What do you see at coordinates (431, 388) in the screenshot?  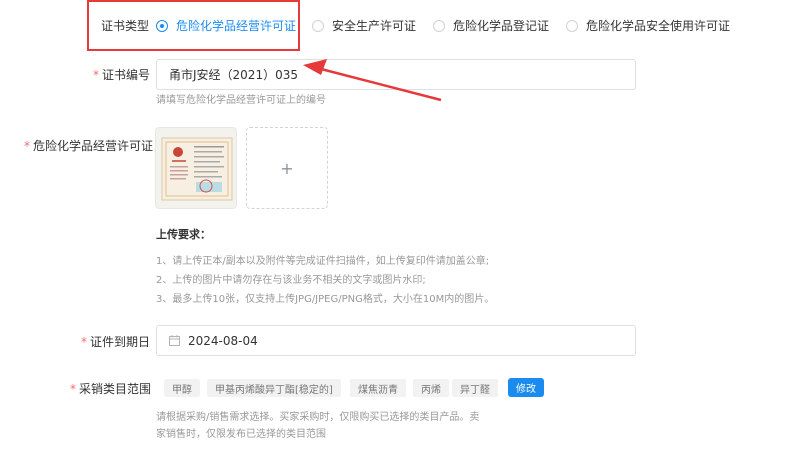 I see `category-tag: 丙烯` at bounding box center [431, 388].